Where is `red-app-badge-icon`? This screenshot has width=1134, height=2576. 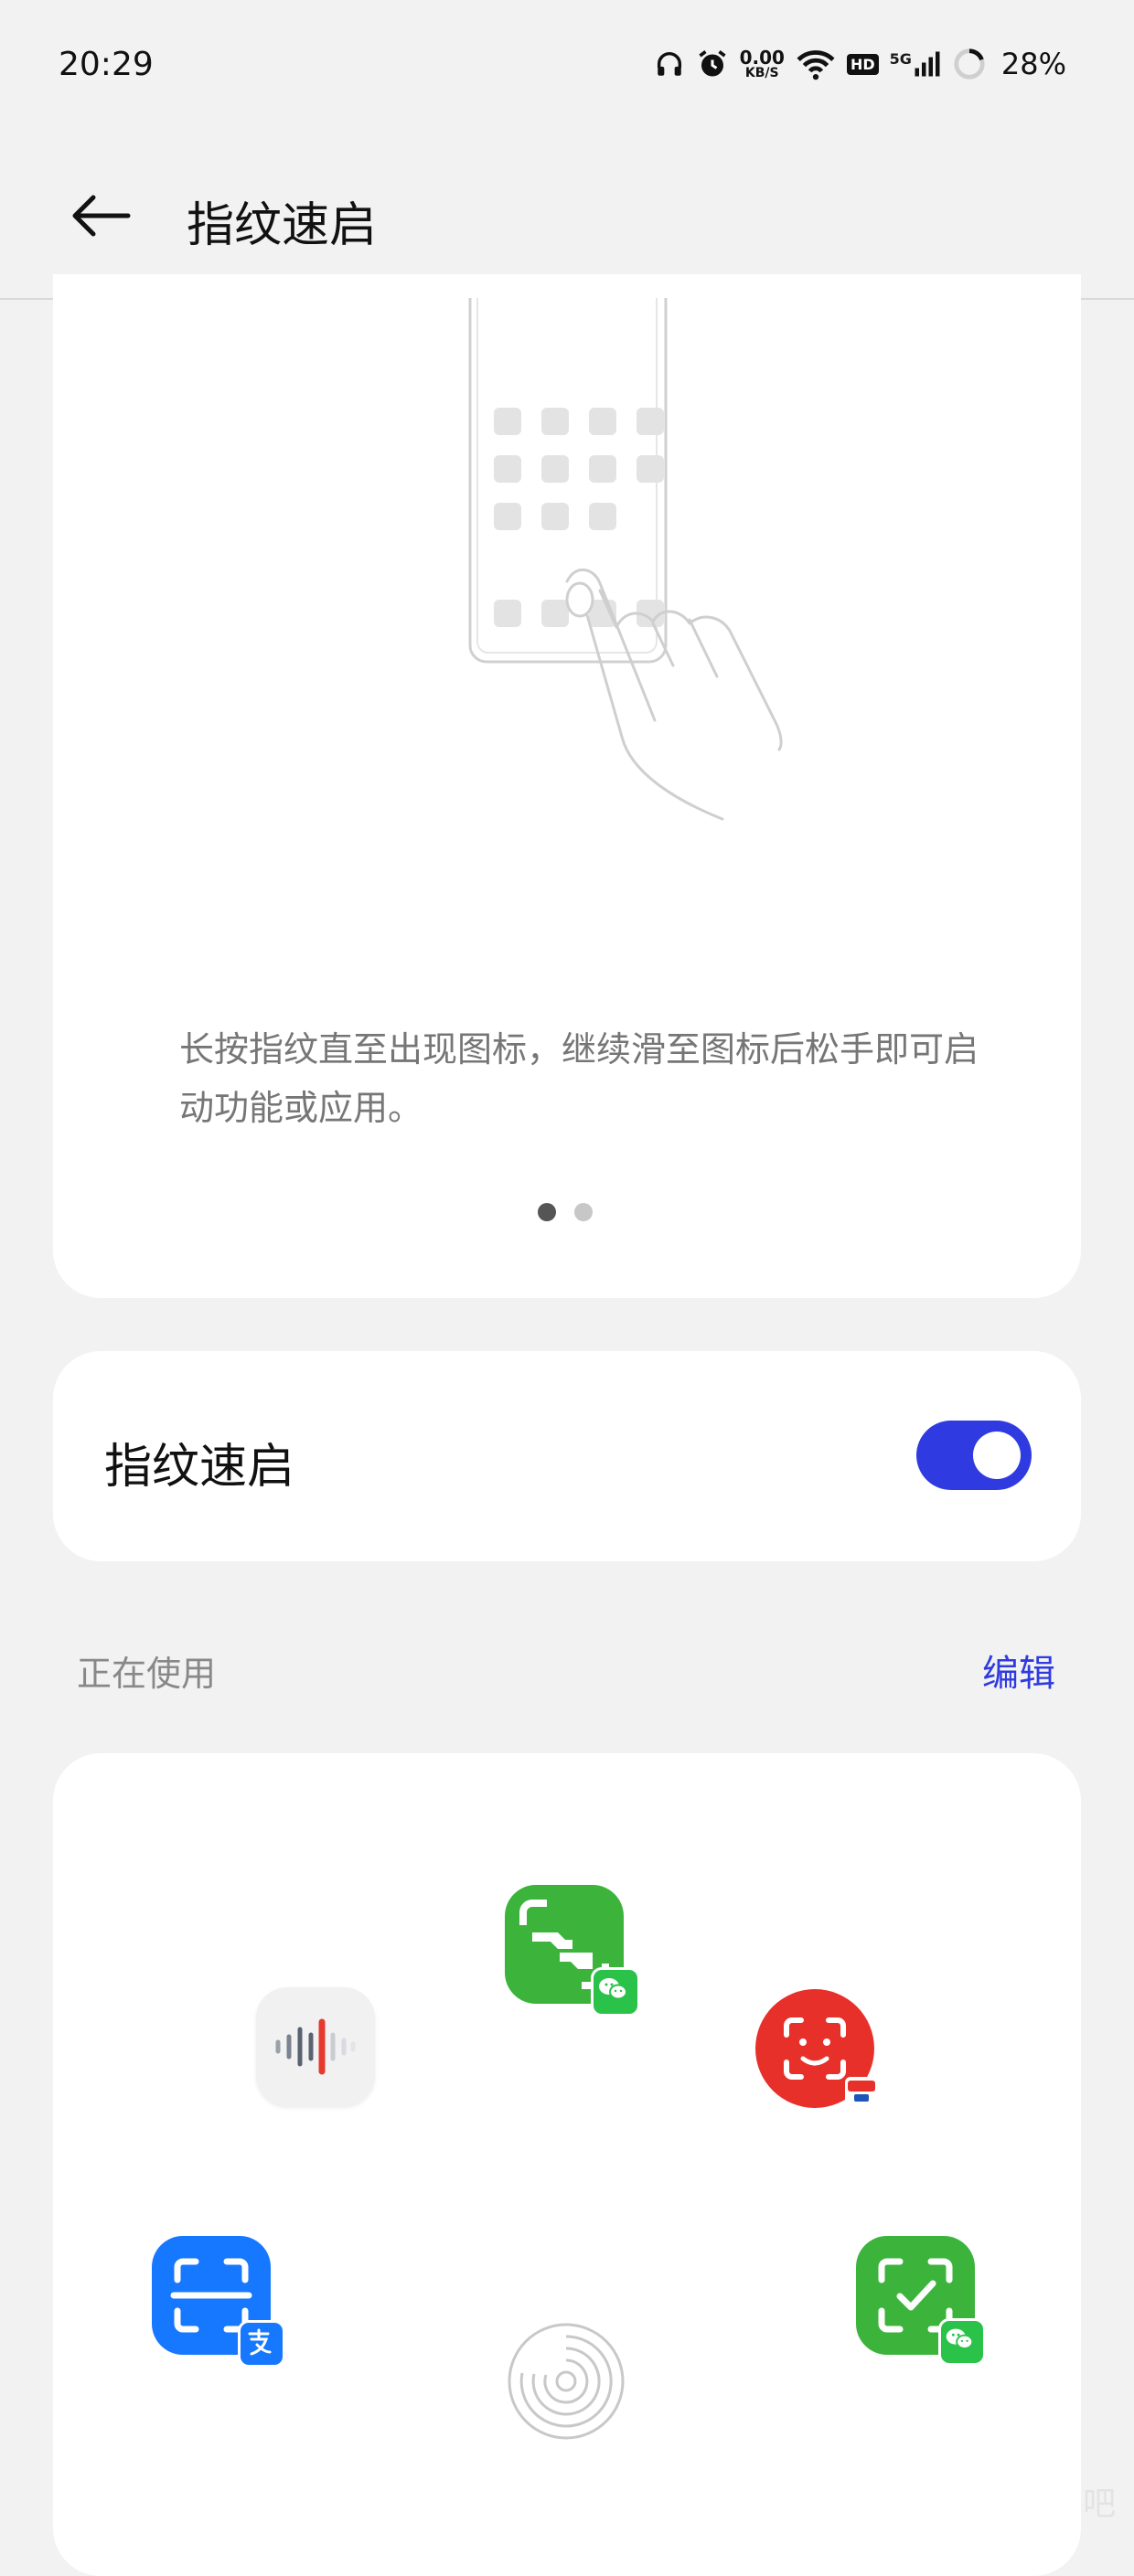 red-app-badge-icon is located at coordinates (861, 2090).